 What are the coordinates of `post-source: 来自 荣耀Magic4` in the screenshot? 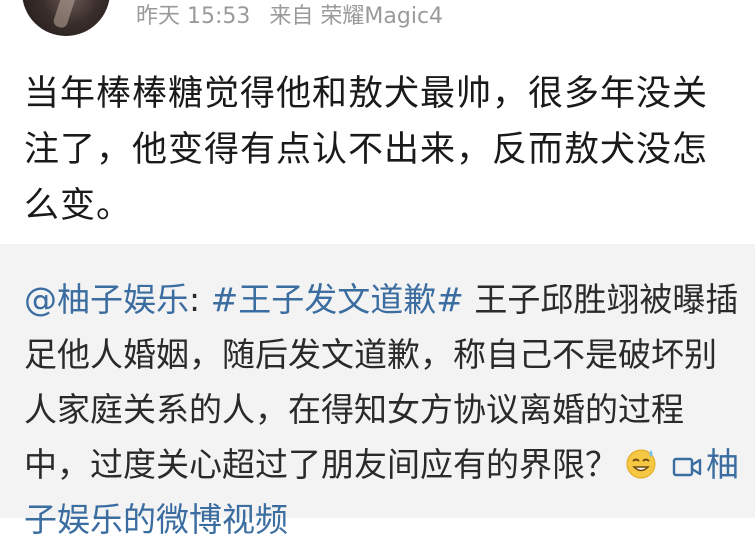 It's located at (356, 16).